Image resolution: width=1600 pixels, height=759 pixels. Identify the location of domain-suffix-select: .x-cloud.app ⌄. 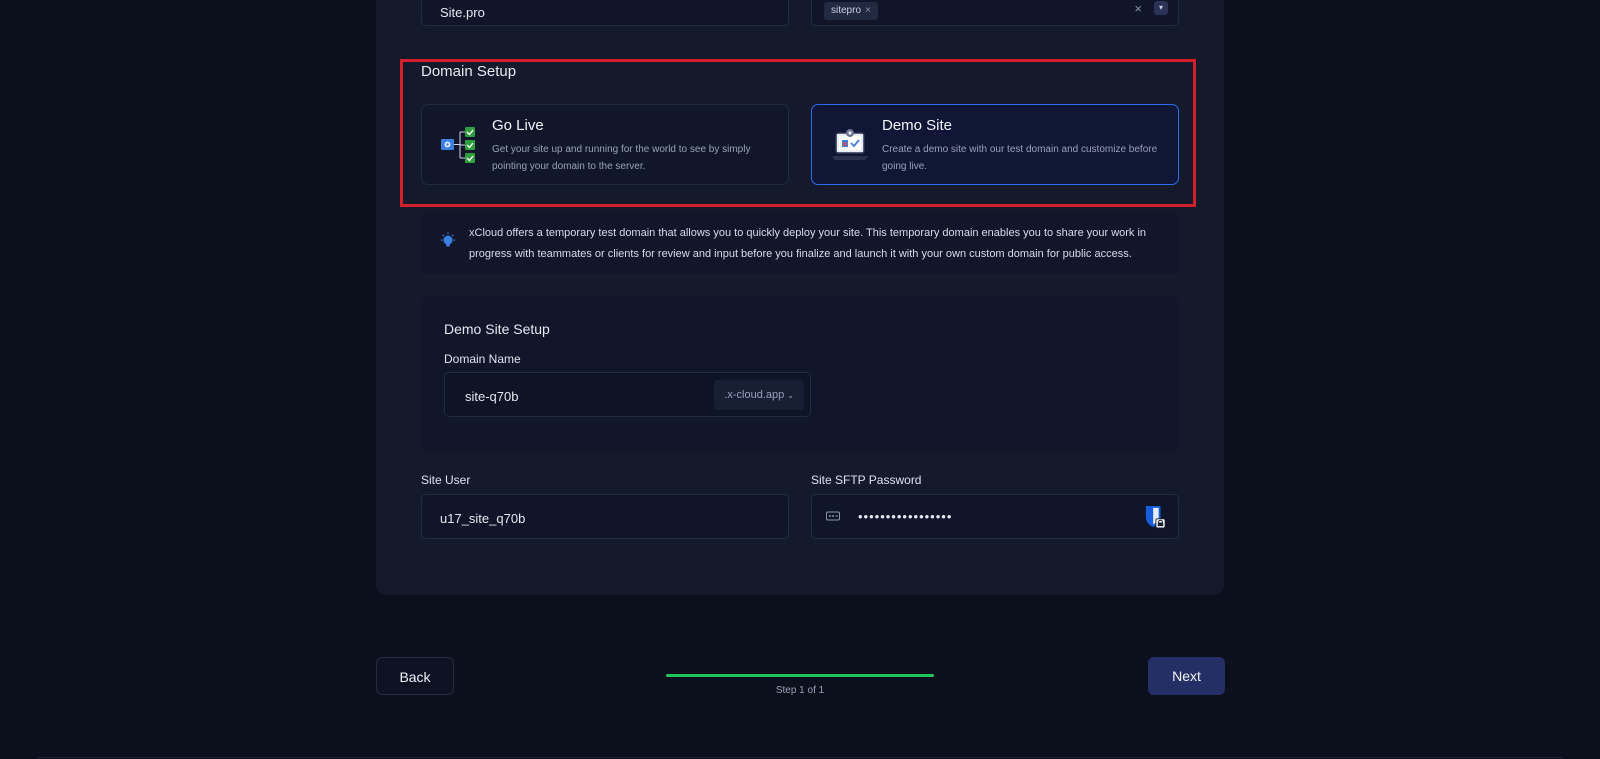
(759, 395).